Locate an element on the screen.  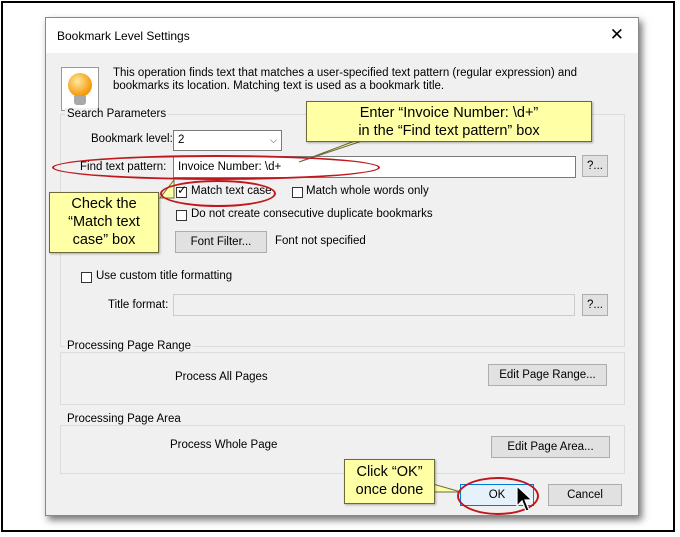
ok-callout-pointer is located at coordinates (447, 488).